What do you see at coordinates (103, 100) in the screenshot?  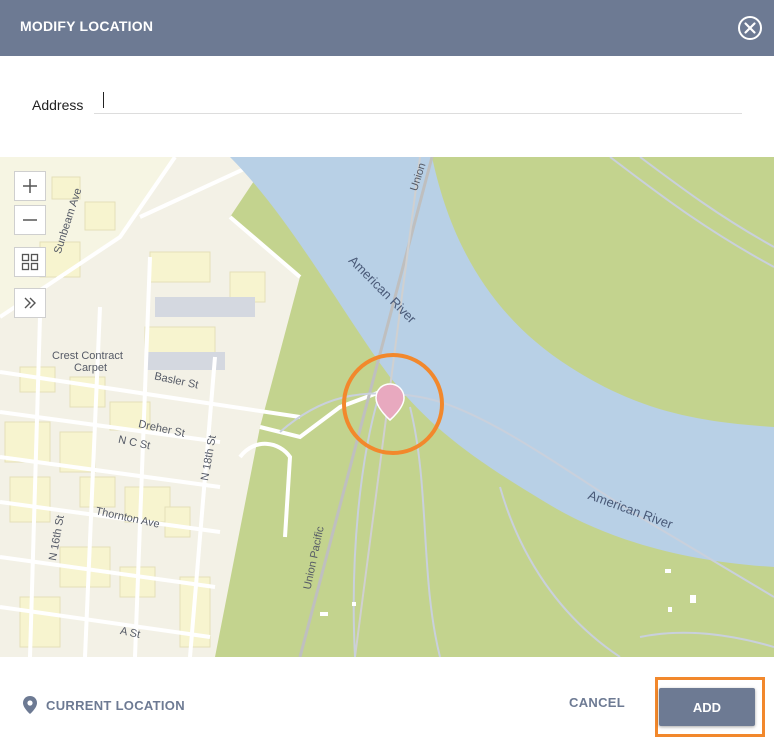 I see `text-caret` at bounding box center [103, 100].